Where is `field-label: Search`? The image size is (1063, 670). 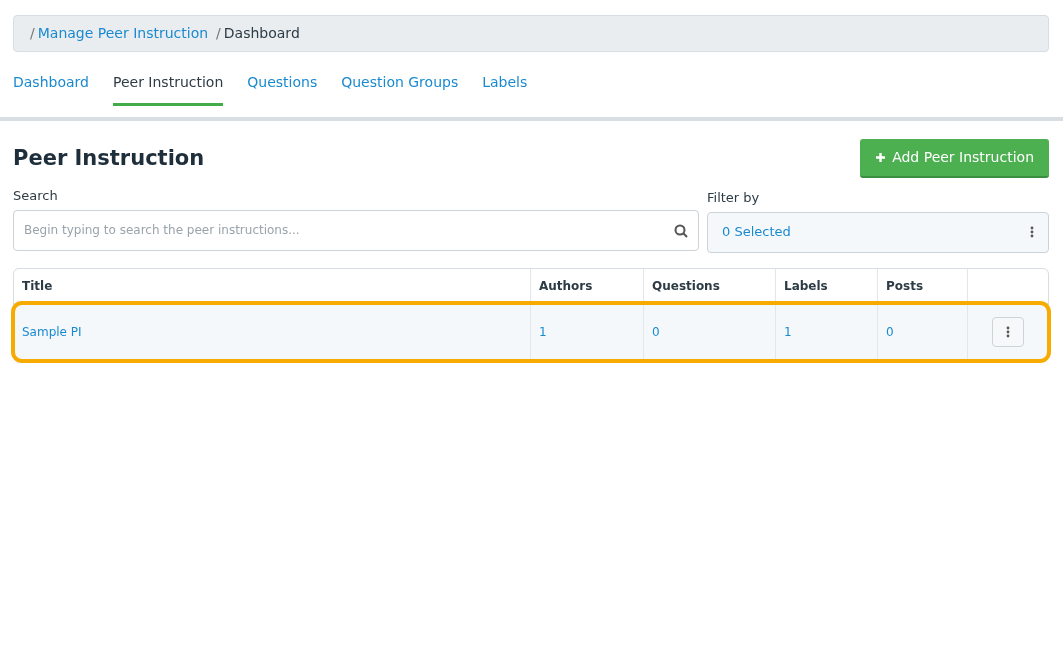
field-label: Search is located at coordinates (36, 196).